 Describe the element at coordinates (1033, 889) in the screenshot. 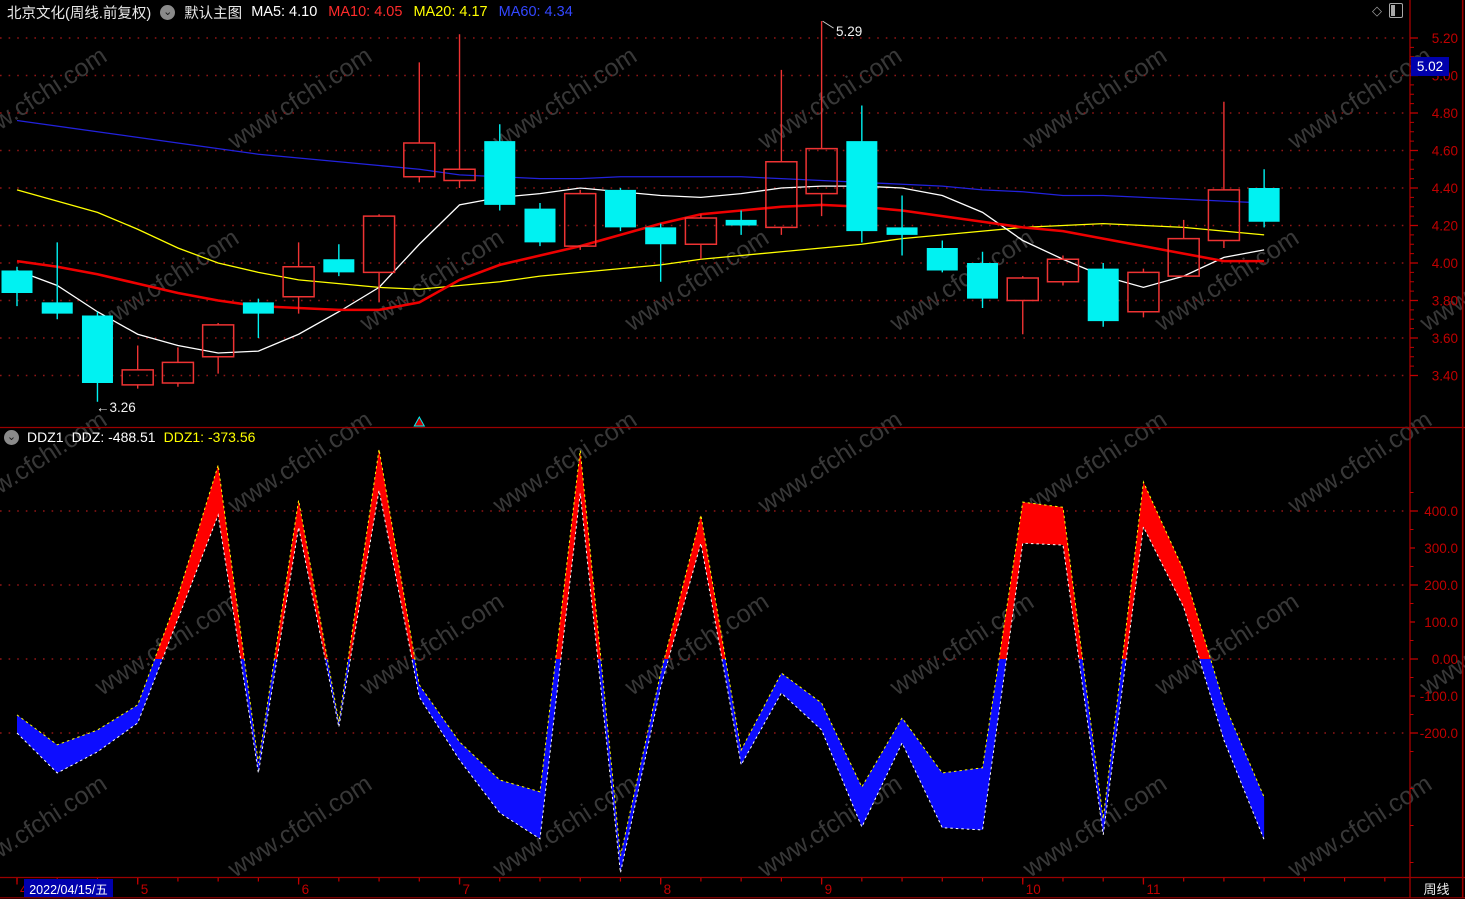

I see `month-label-10: 10` at that location.